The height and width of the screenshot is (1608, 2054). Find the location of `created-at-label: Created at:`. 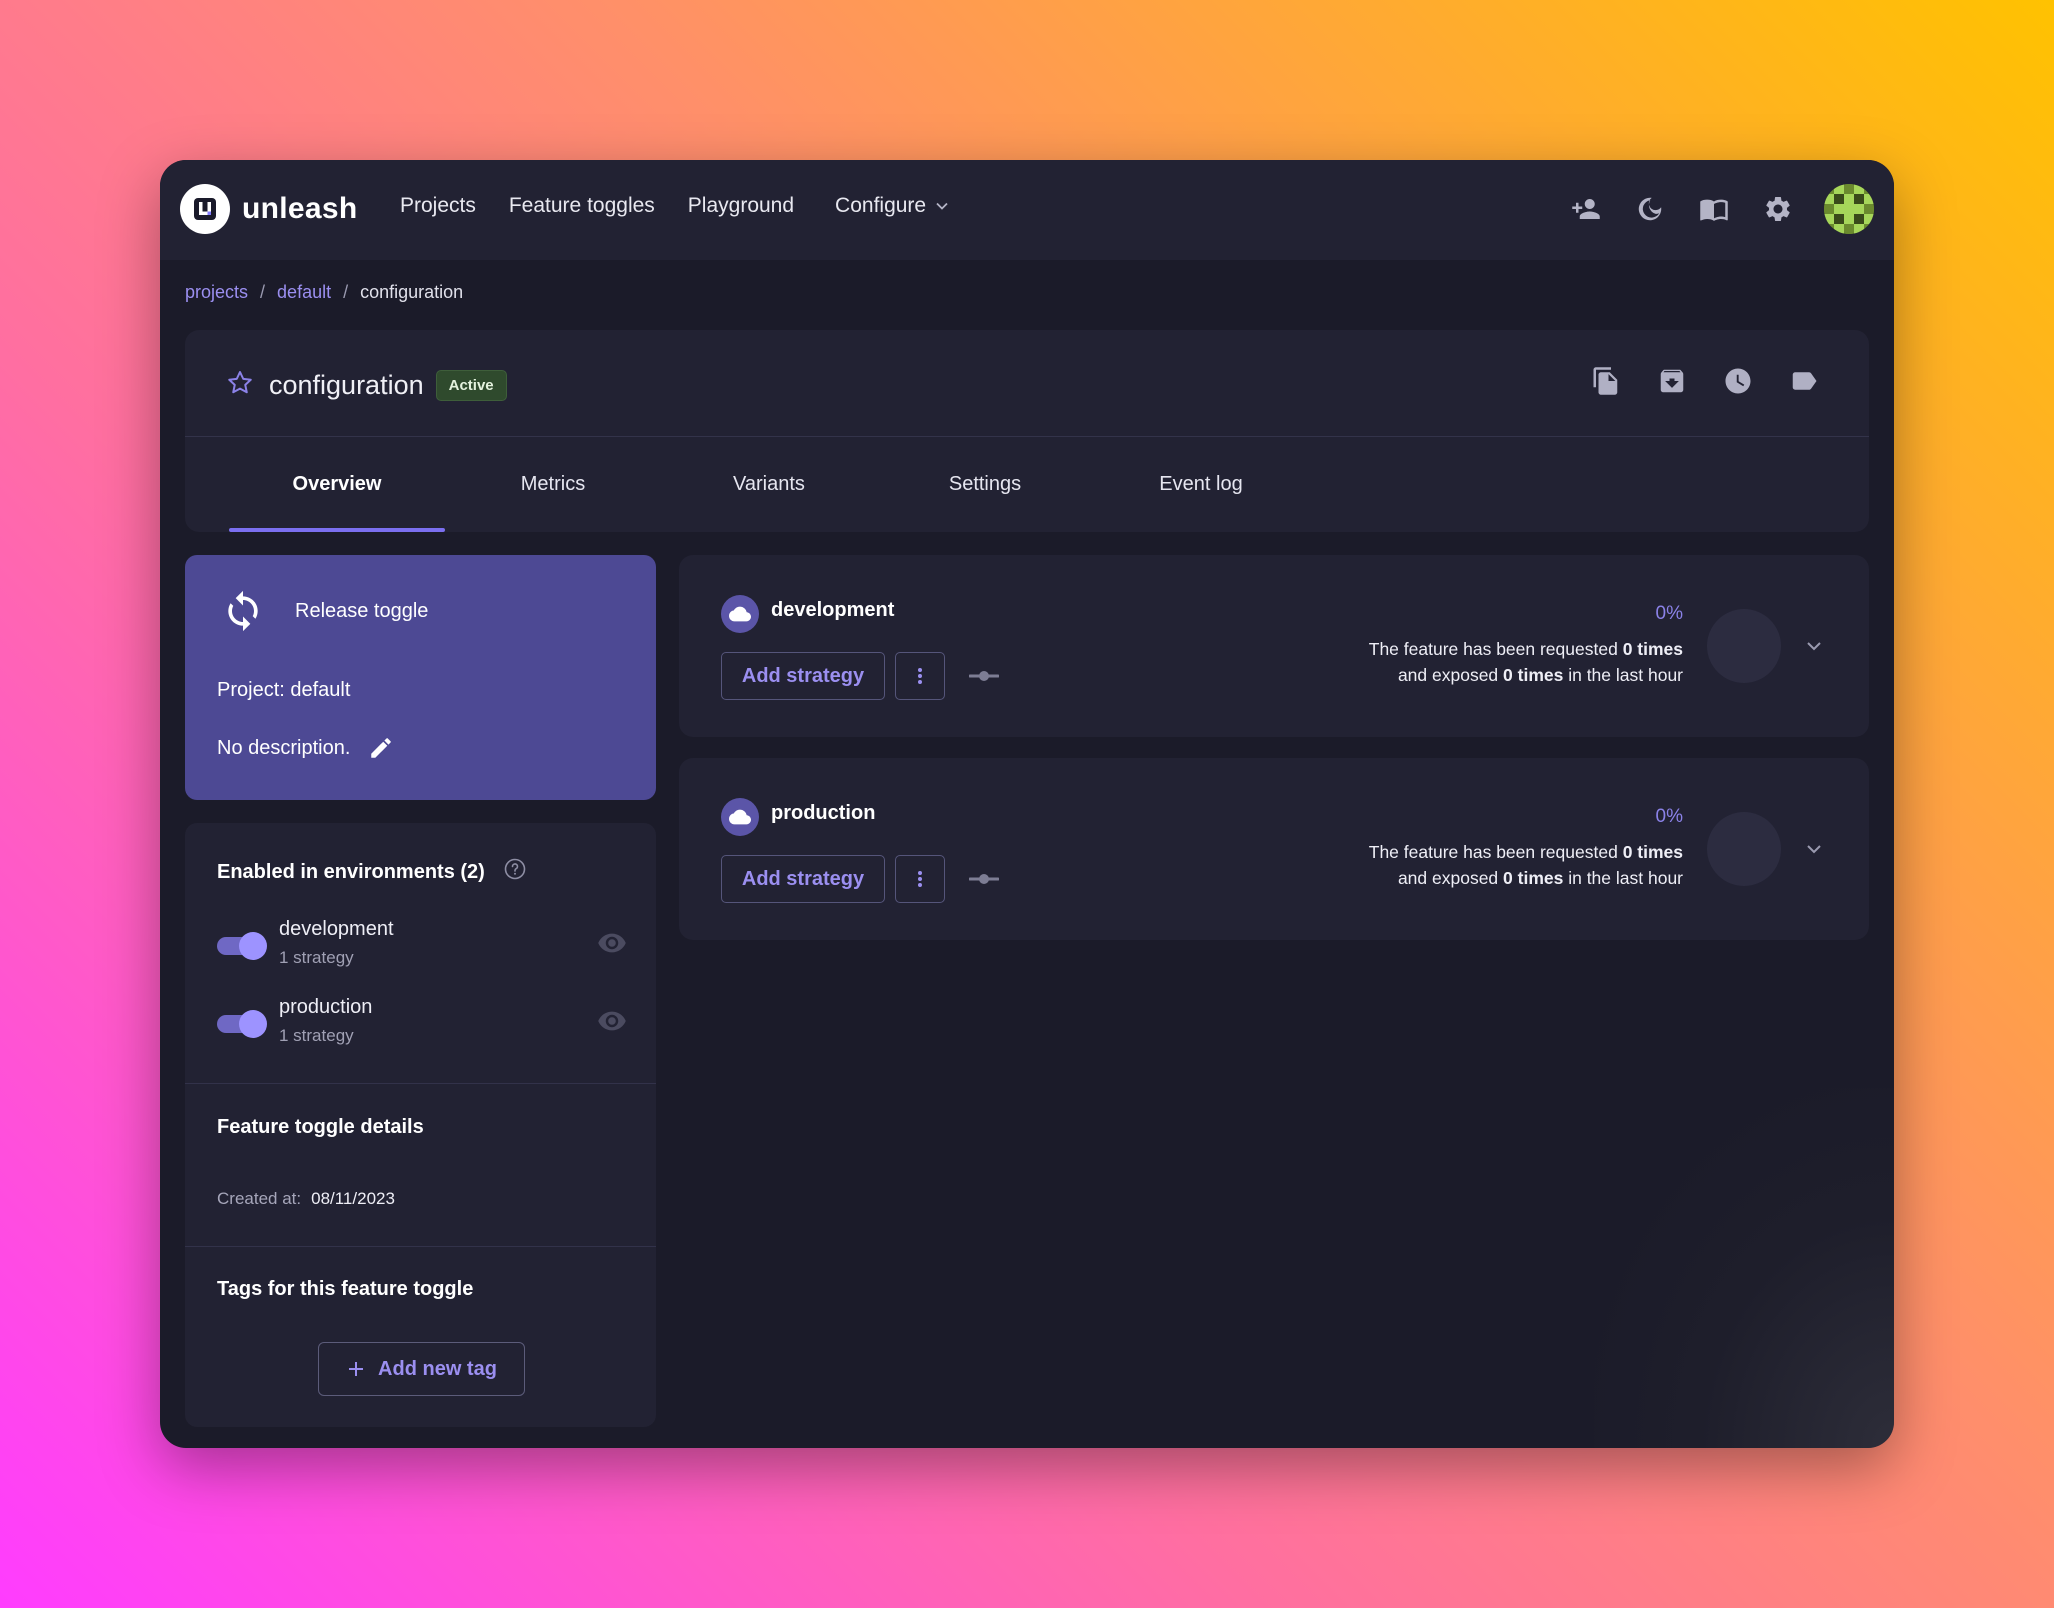

created-at-label: Created at: is located at coordinates (259, 1198).